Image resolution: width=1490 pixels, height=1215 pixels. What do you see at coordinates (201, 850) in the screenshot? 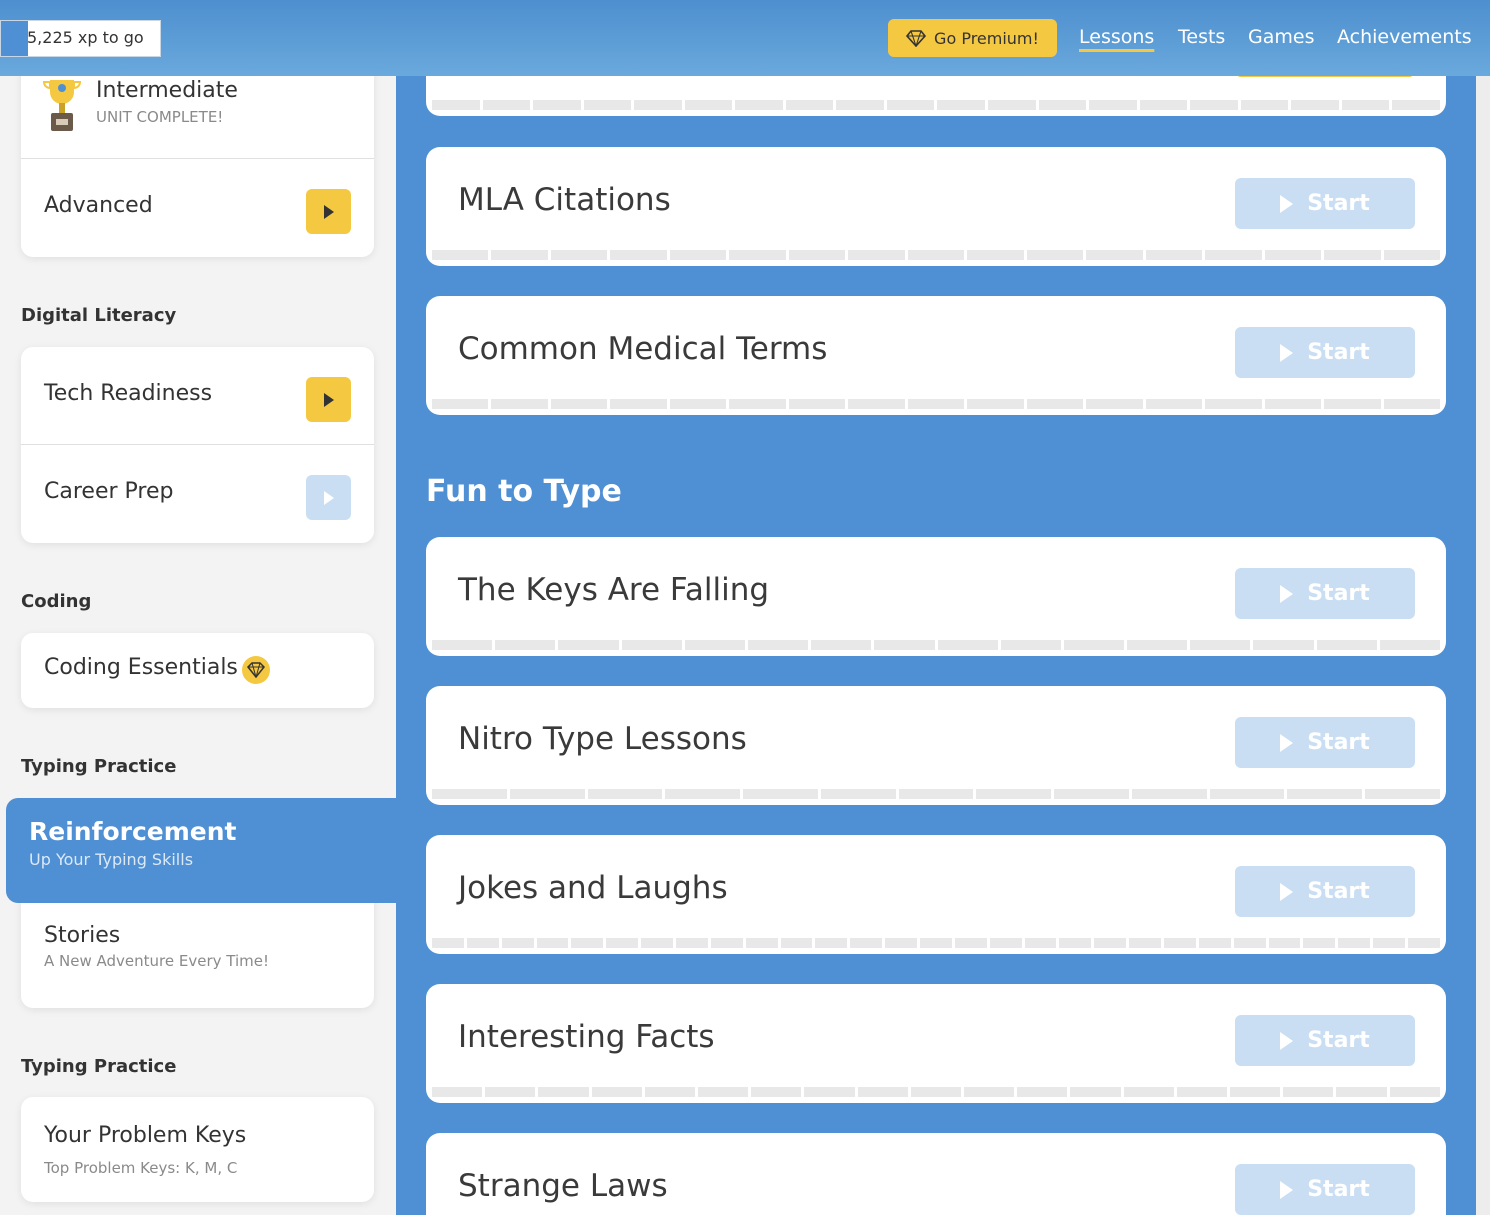
I see `sidebar-item-reinforcement: Reinforcement Up Your Typing Skills` at bounding box center [201, 850].